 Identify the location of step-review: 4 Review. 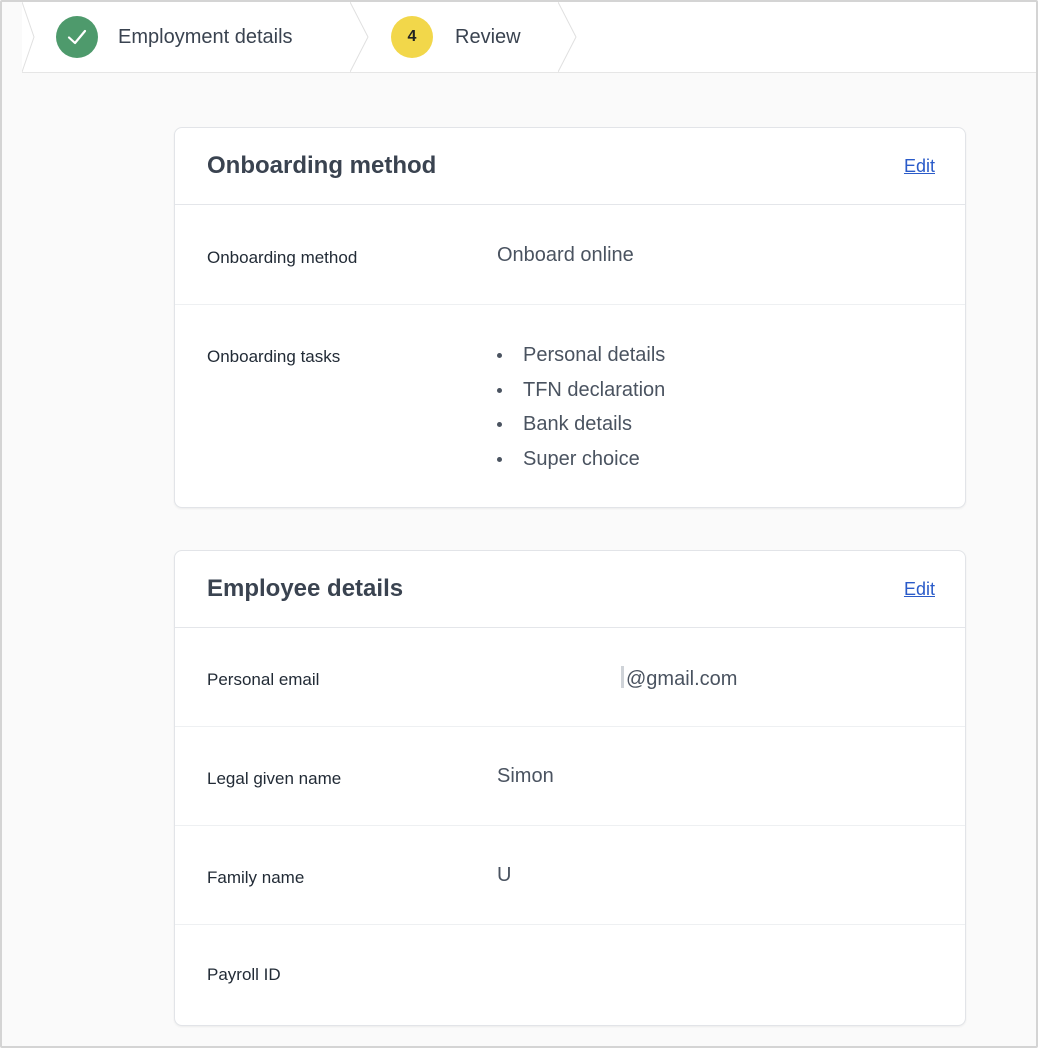
(456, 37).